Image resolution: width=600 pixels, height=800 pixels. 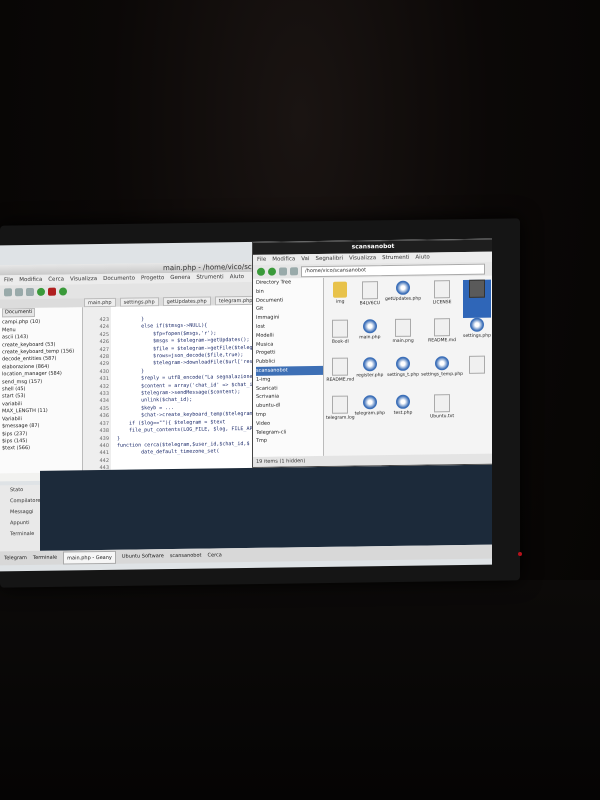 What do you see at coordinates (272, 271) in the screenshot?
I see `forward-icon` at bounding box center [272, 271].